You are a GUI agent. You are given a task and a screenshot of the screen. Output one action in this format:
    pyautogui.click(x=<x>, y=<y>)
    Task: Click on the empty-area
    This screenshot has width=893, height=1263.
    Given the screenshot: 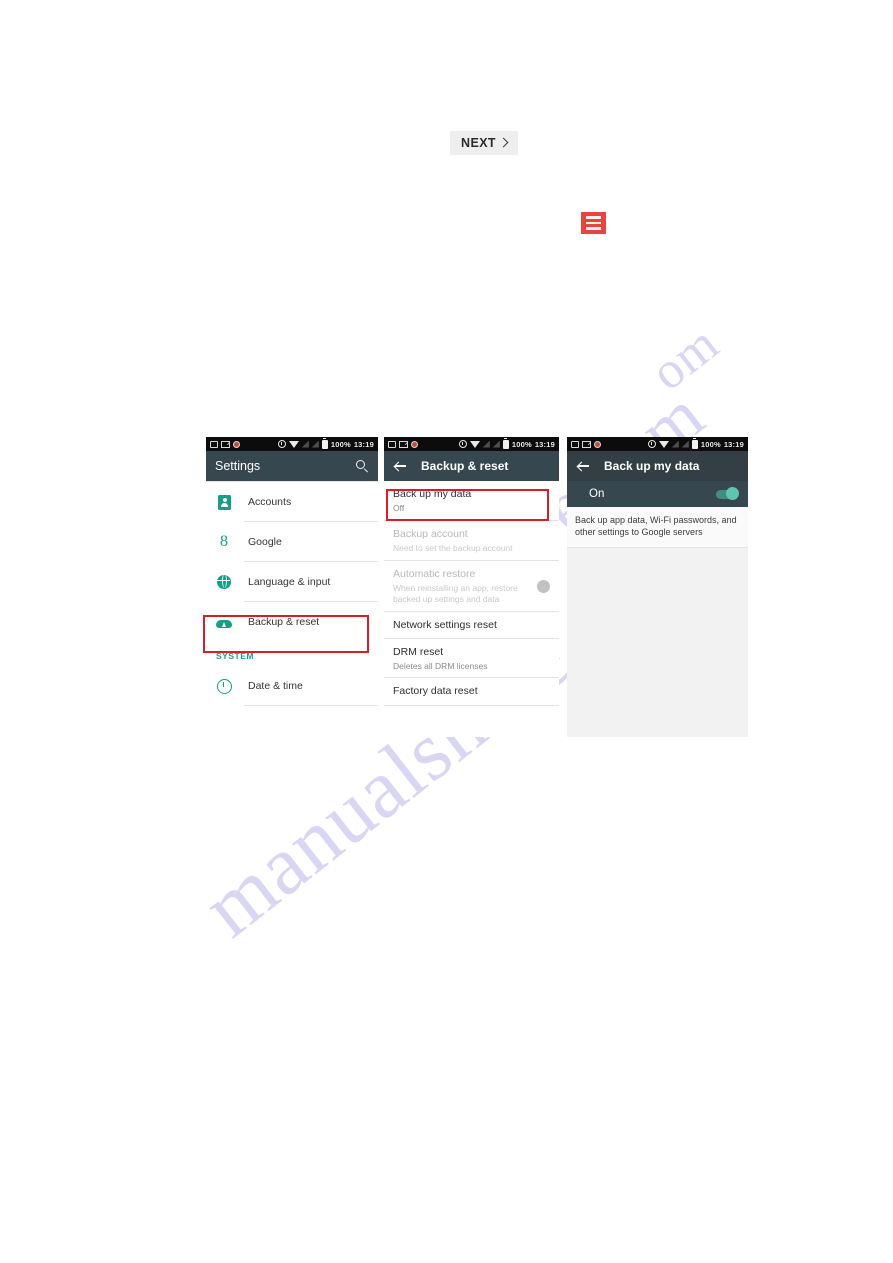 What is the action you would take?
    pyautogui.click(x=657, y=642)
    